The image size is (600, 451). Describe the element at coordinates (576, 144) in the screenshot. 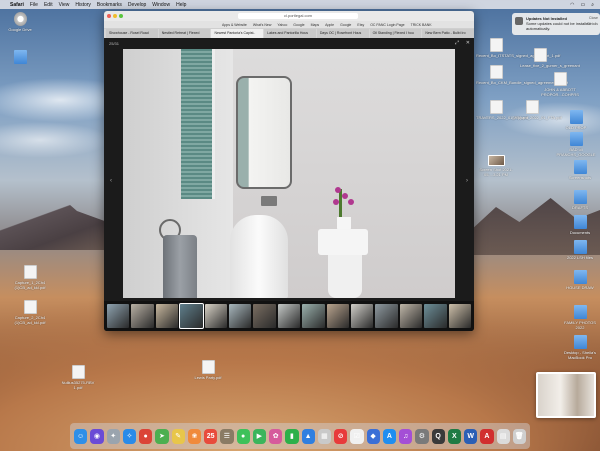

I see `desktop-item: BAD ull PRANCHS_GOOGLE` at that location.